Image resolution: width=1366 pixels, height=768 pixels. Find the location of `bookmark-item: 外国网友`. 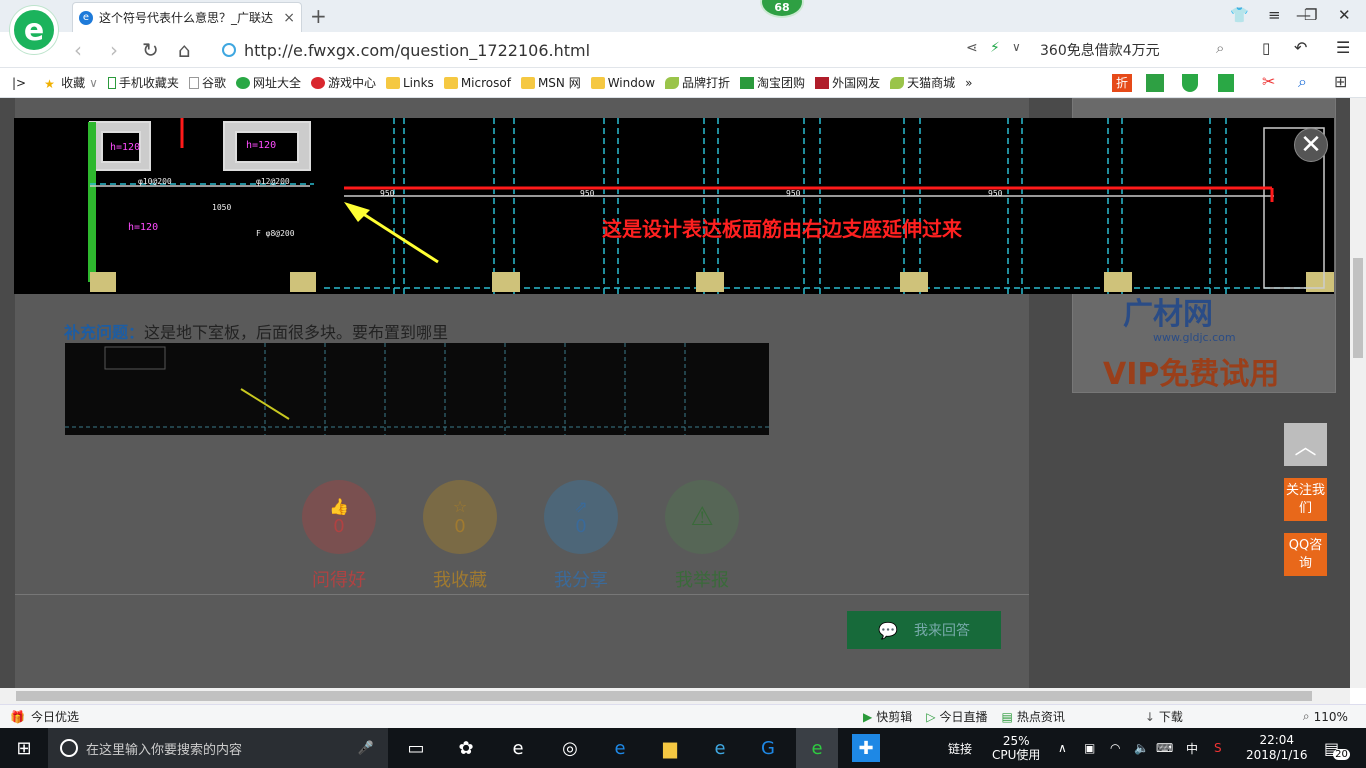

bookmark-item: 外国网友 is located at coordinates (847, 82).